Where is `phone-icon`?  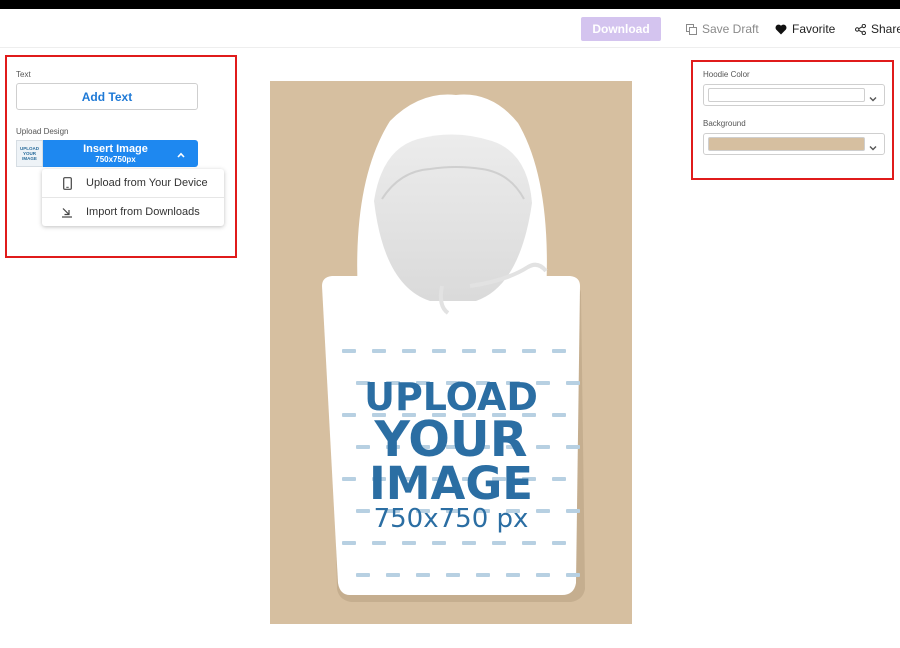 phone-icon is located at coordinates (67, 183).